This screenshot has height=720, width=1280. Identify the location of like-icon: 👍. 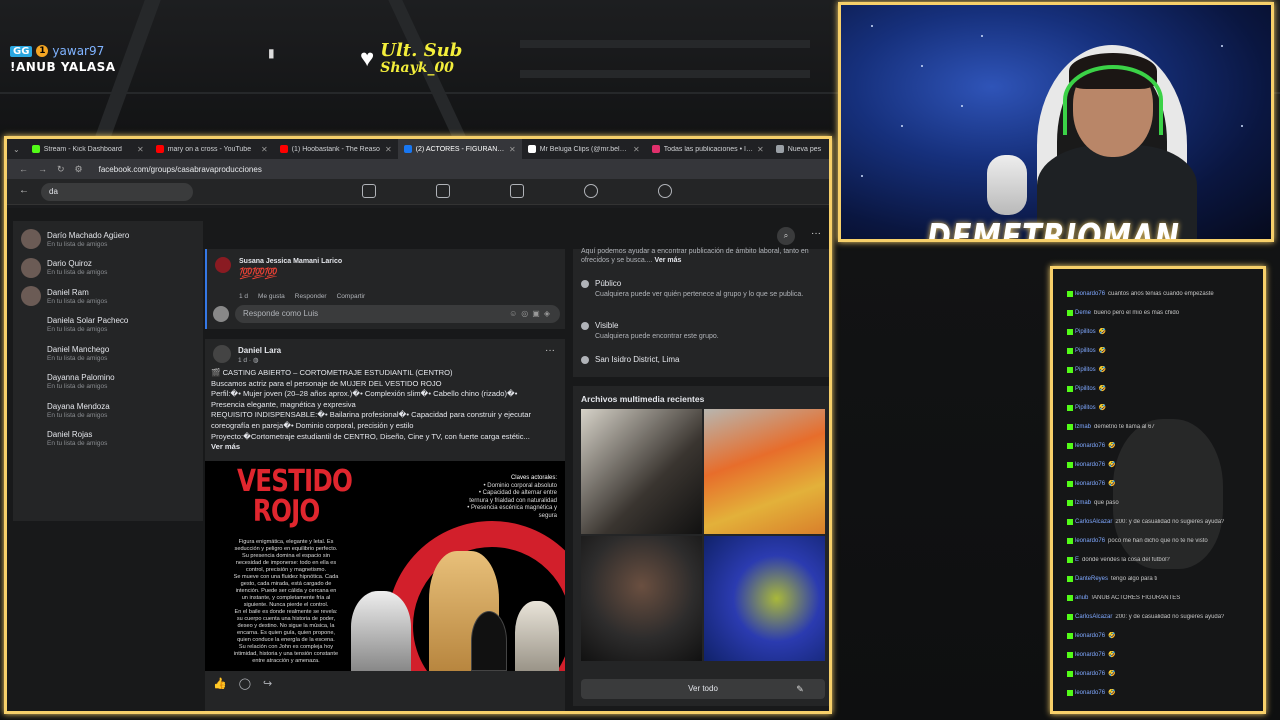
(220, 683).